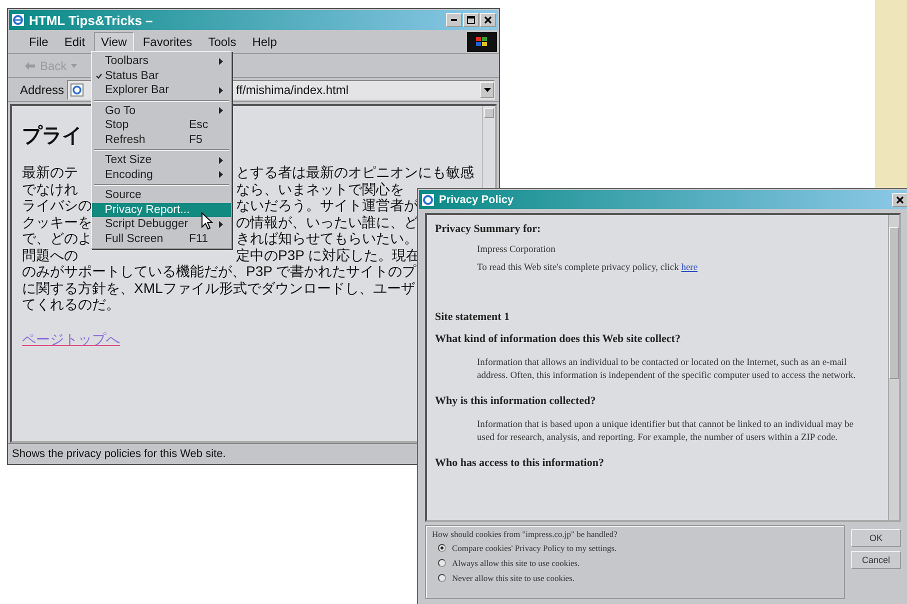 Image resolution: width=907 pixels, height=604 pixels. Describe the element at coordinates (689, 268) in the screenshot. I see `policy-link: here` at that location.